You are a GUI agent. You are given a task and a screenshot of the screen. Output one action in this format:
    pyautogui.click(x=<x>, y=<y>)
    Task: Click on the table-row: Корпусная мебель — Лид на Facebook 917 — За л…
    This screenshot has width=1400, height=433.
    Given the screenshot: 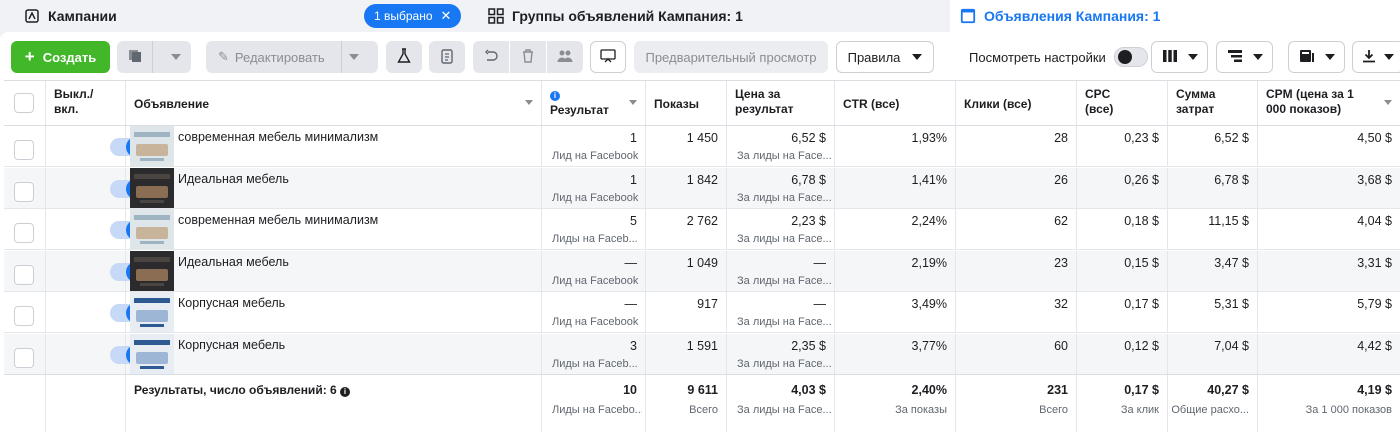 What is the action you would take?
    pyautogui.click(x=702, y=312)
    